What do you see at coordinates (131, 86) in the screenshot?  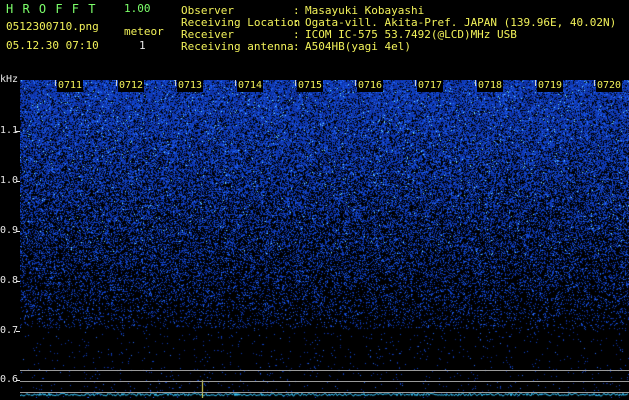 I see `x-tick-label: 0712` at bounding box center [131, 86].